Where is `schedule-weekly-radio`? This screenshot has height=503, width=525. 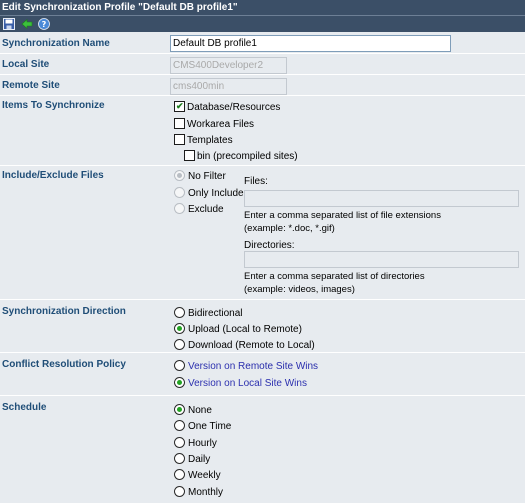 schedule-weekly-radio is located at coordinates (179, 474).